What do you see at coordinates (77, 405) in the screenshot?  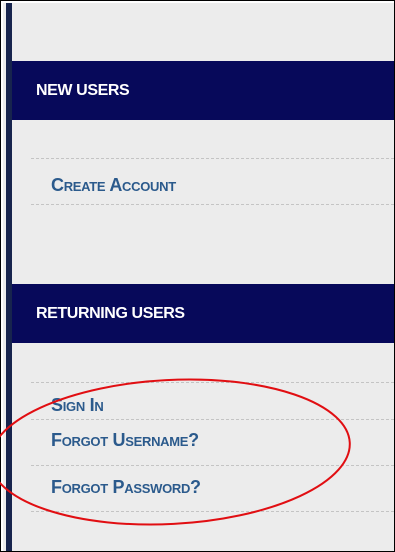 I see `sign-in-link: Sign In` at bounding box center [77, 405].